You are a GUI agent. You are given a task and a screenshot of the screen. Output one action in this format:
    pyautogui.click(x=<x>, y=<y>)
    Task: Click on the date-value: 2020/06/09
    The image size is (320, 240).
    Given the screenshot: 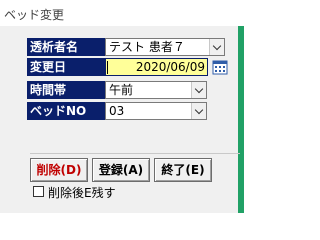 What is the action you would take?
    pyautogui.click(x=170, y=67)
    